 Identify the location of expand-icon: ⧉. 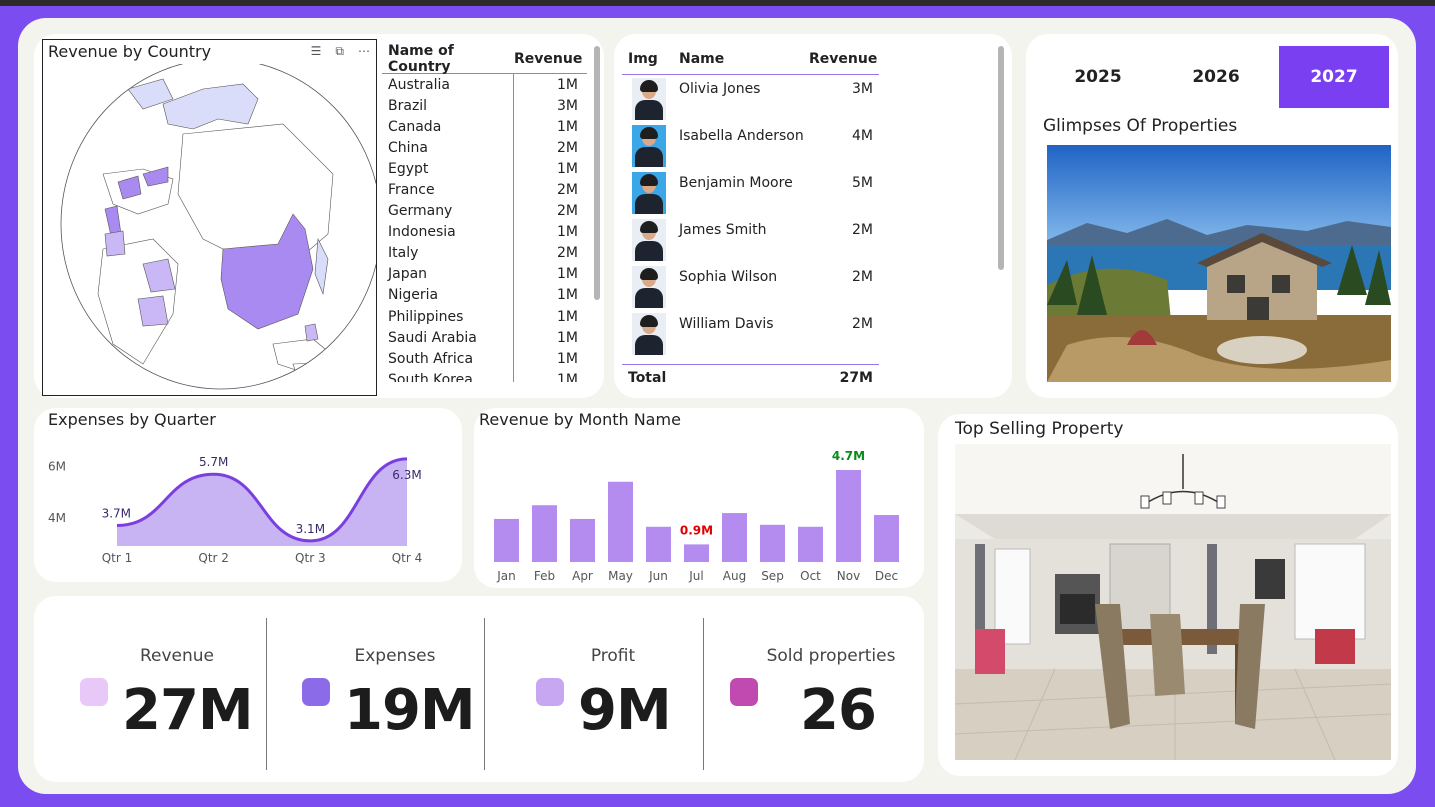
(339, 51).